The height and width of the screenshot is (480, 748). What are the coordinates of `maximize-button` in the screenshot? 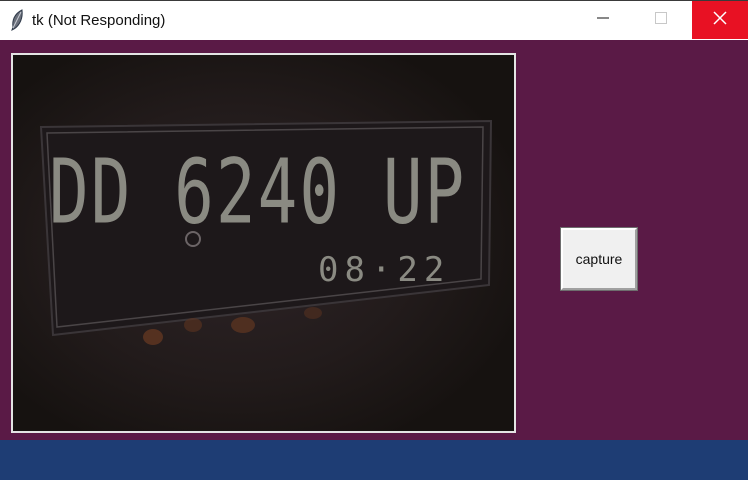 It's located at (660, 20).